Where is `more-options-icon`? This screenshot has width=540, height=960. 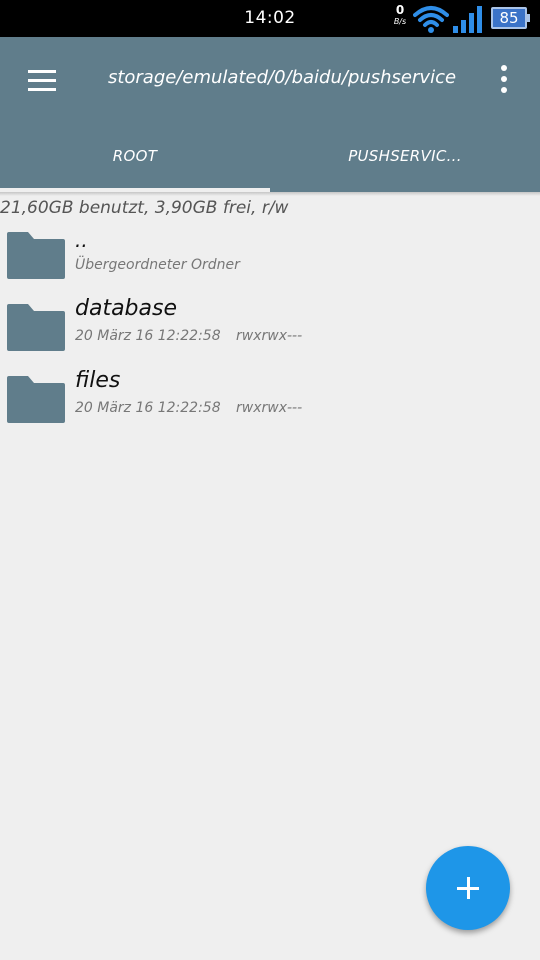 more-options-icon is located at coordinates (504, 79).